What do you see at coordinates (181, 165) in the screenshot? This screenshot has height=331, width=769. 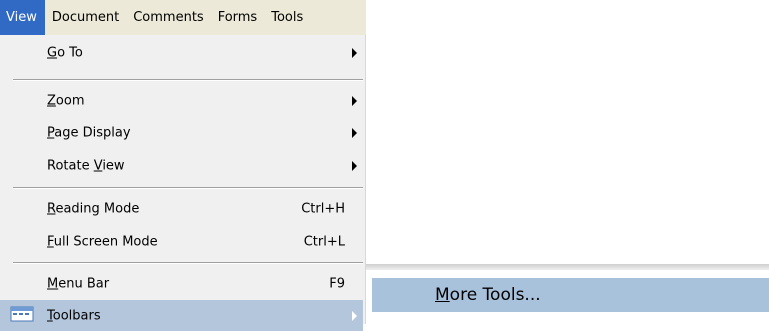 I see `menu-item-rotate-view: Rotate View` at bounding box center [181, 165].